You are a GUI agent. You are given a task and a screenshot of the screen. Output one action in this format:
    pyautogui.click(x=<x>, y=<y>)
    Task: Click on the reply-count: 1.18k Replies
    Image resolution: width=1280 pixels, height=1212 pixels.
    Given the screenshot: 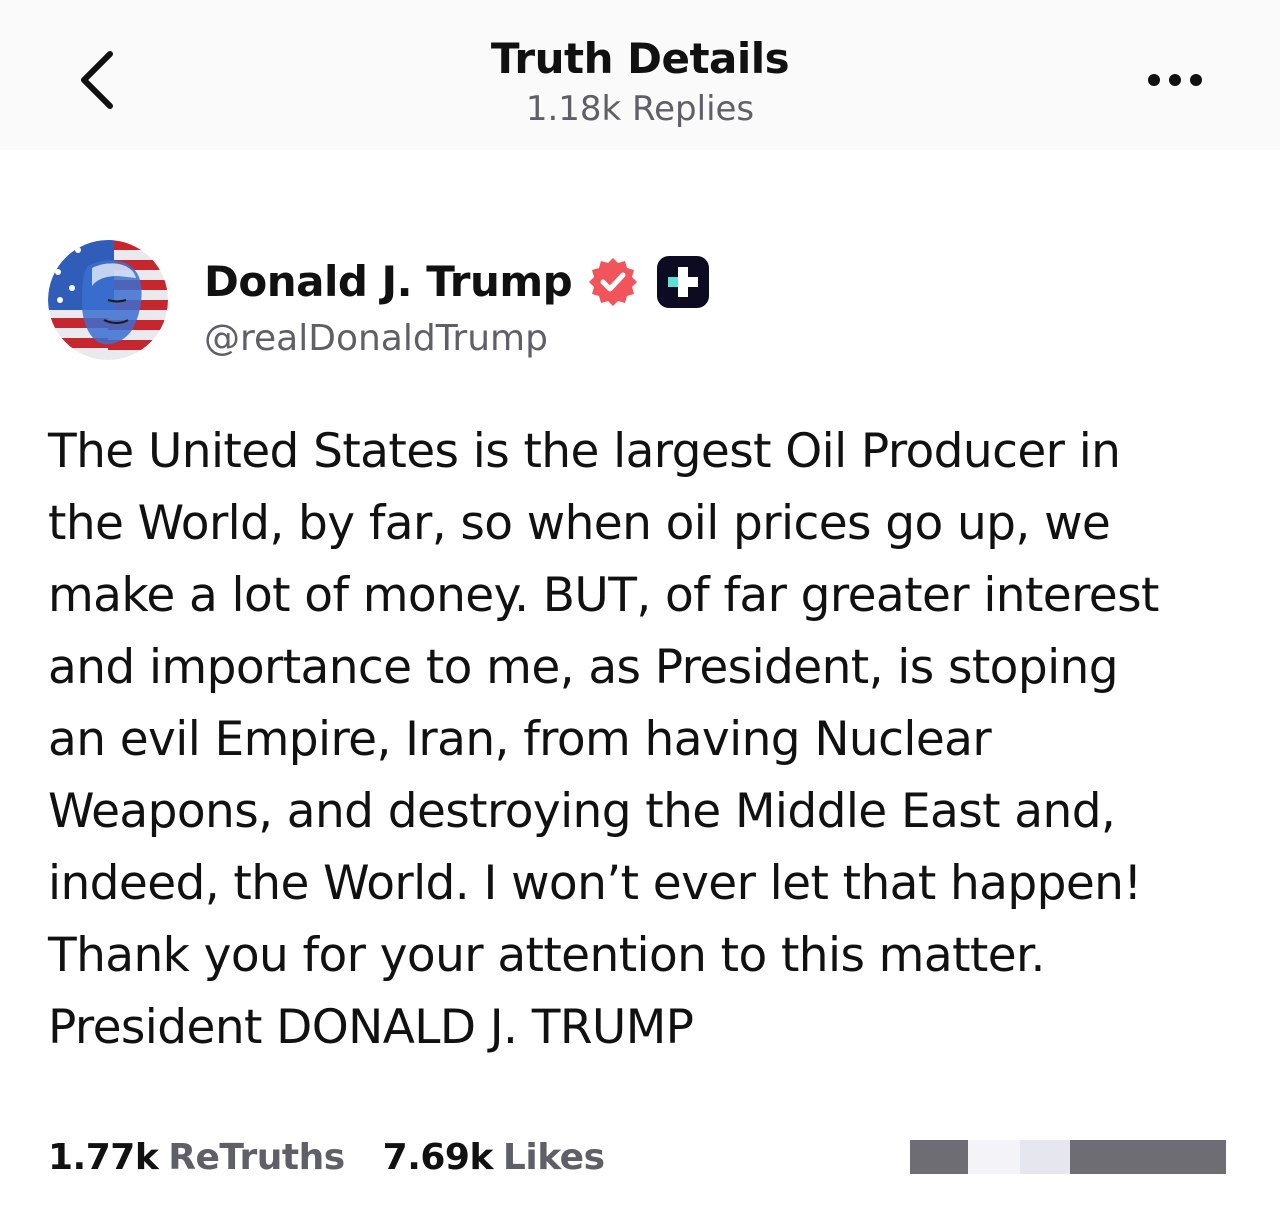 What is the action you would take?
    pyautogui.click(x=640, y=109)
    